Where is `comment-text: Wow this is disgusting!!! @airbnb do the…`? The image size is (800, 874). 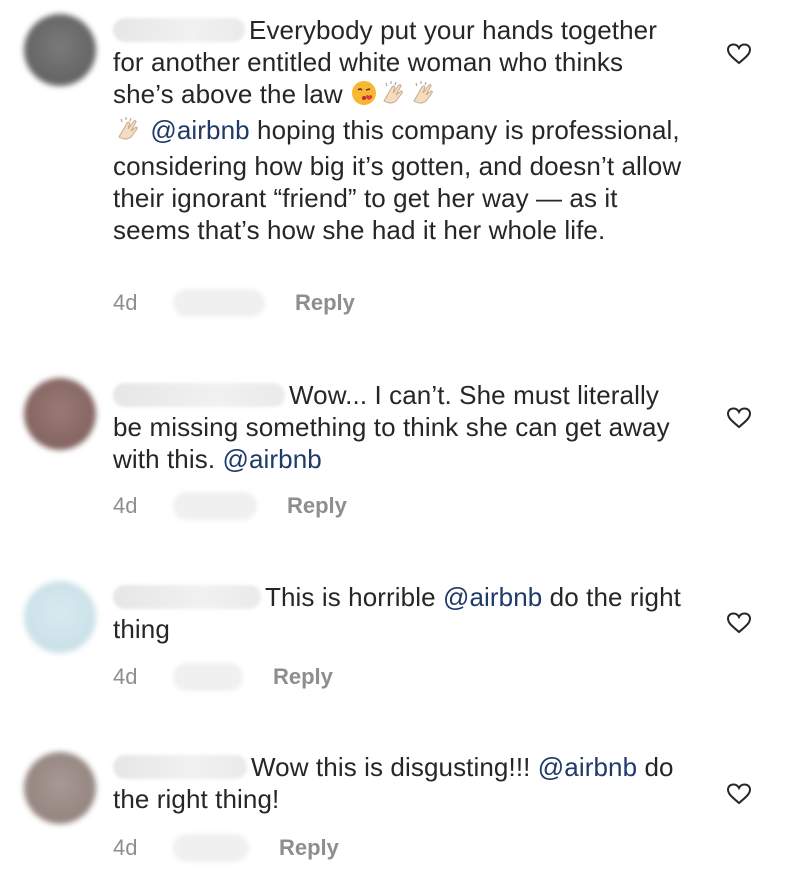
comment-text: Wow this is disgusting!!! @airbnb do the… is located at coordinates (398, 783).